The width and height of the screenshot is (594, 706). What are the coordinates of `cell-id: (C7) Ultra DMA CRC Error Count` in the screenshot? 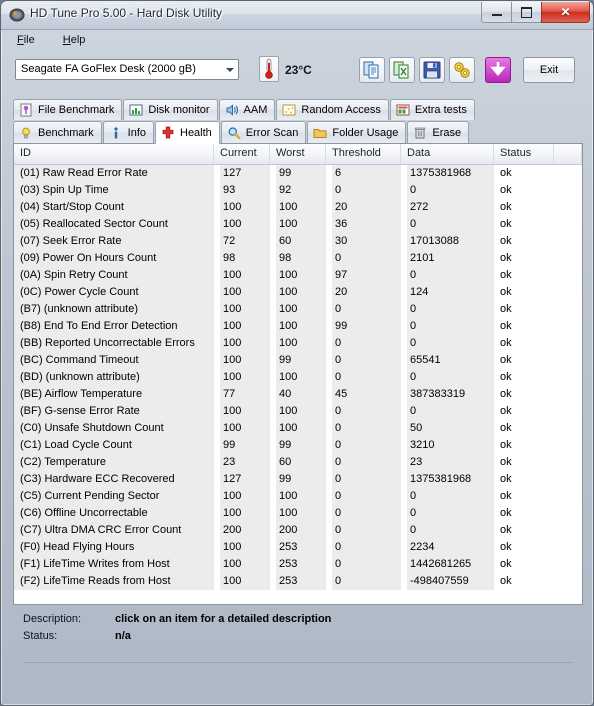 It's located at (114, 530).